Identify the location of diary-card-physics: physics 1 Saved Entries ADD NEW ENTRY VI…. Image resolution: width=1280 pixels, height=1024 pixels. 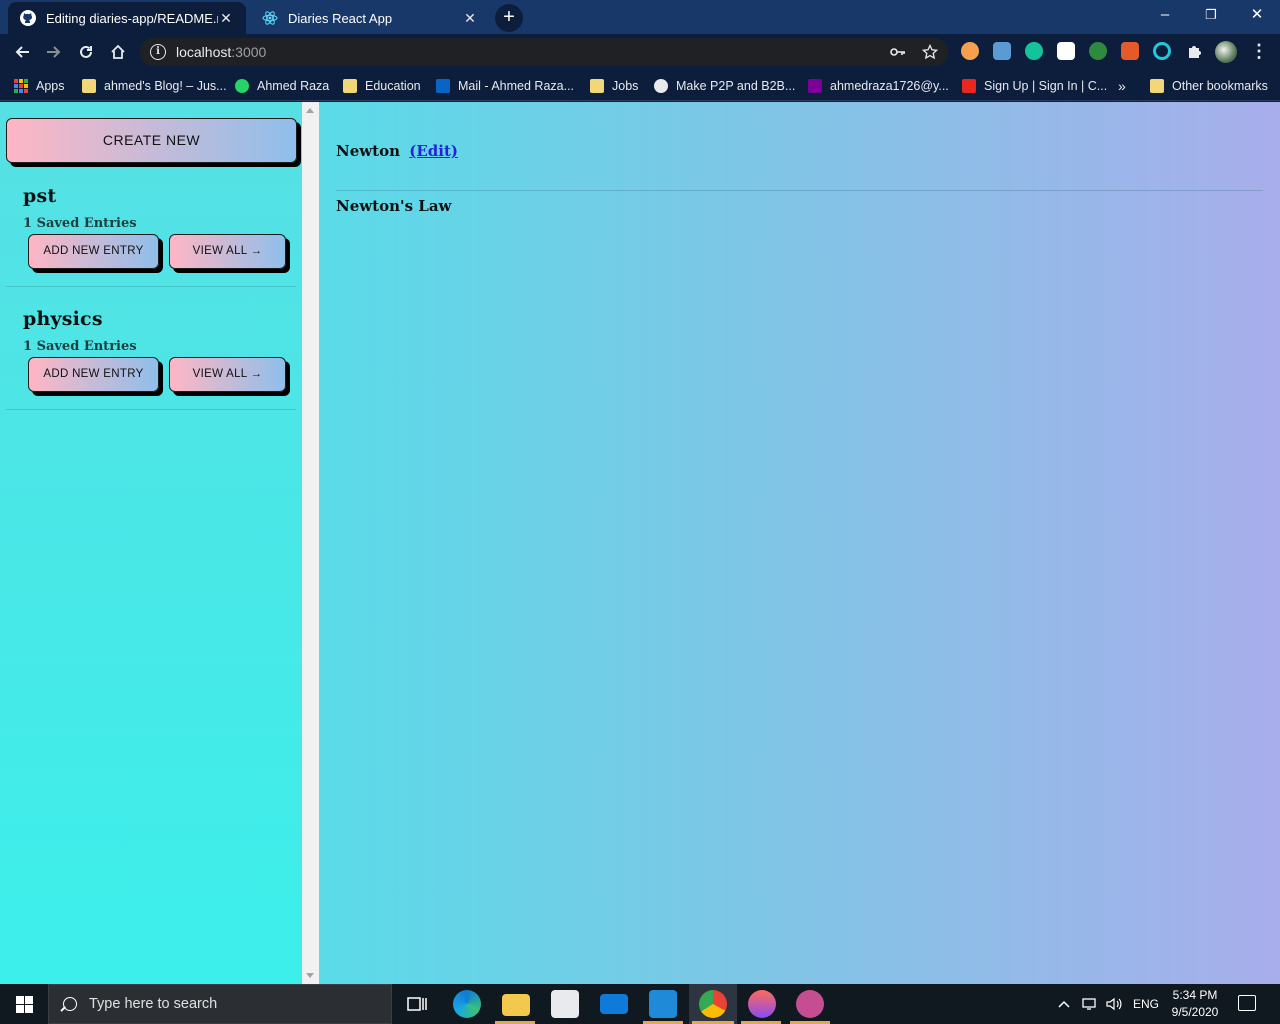
(148, 359).